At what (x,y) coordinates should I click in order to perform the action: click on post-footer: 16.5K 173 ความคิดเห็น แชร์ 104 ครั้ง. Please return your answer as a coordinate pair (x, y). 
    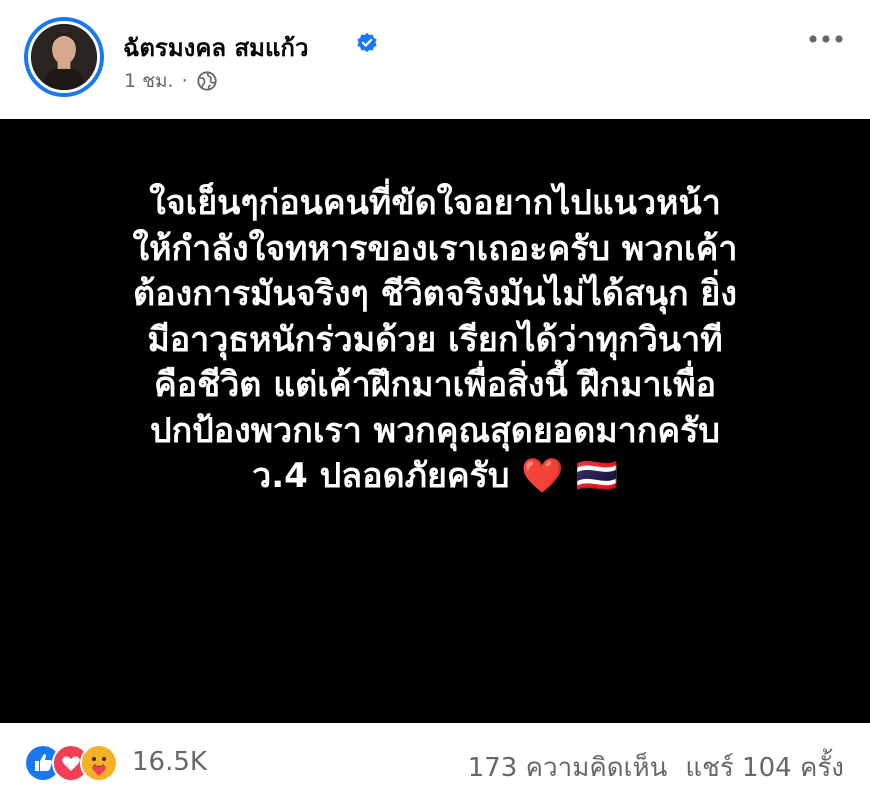
    Looking at the image, I should click on (435, 761).